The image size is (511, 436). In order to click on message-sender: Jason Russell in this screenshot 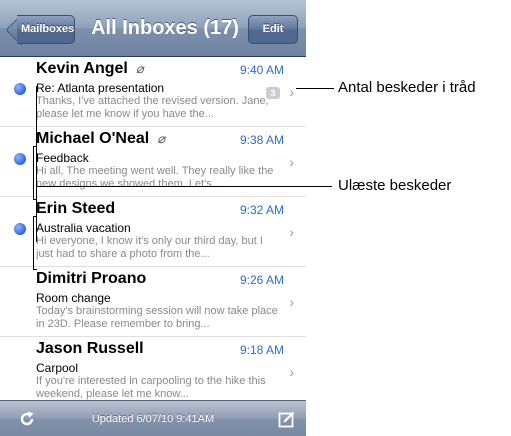, I will do `click(90, 348)`.